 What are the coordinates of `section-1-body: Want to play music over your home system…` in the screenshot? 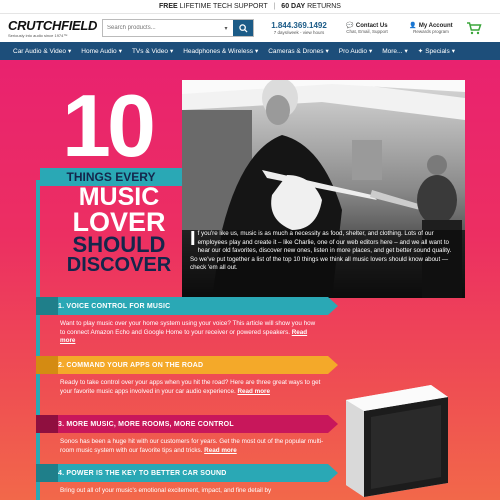 It's located at (176, 330).